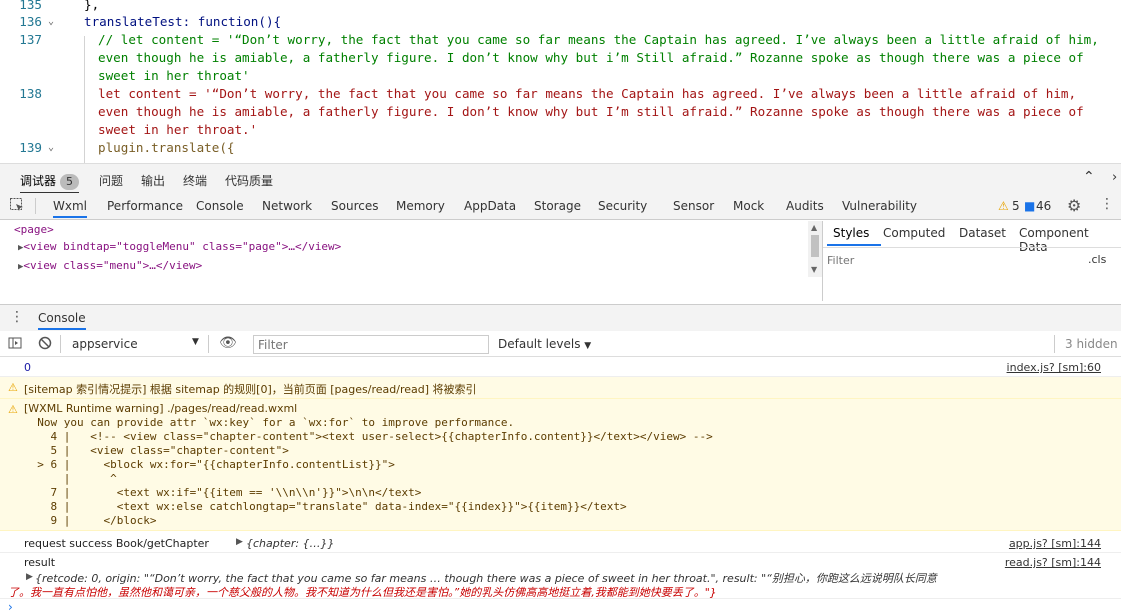  What do you see at coordinates (1070, 240) in the screenshot?
I see `tab-component-data: Component Data` at bounding box center [1070, 240].